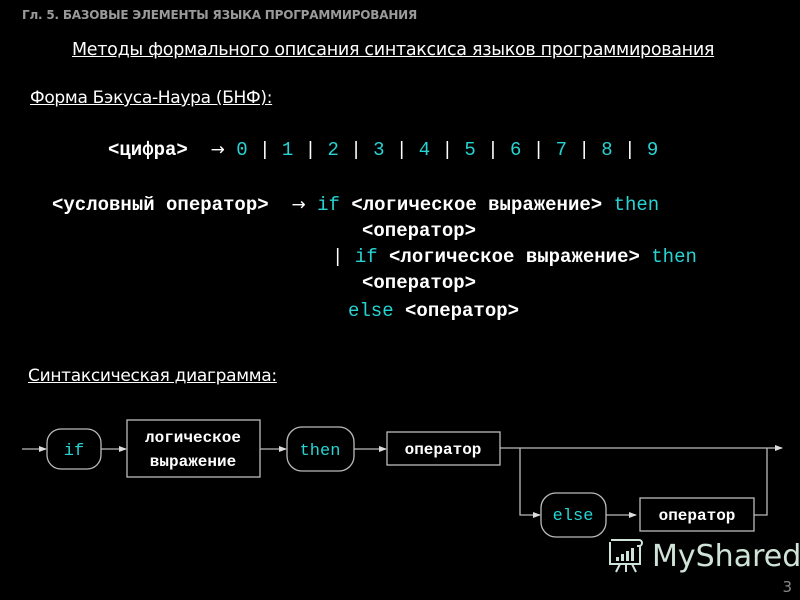 Image resolution: width=800 pixels, height=600 pixels. Describe the element at coordinates (193, 448) in the screenshot. I see `node-logic-expression: логическое выражение` at that location.